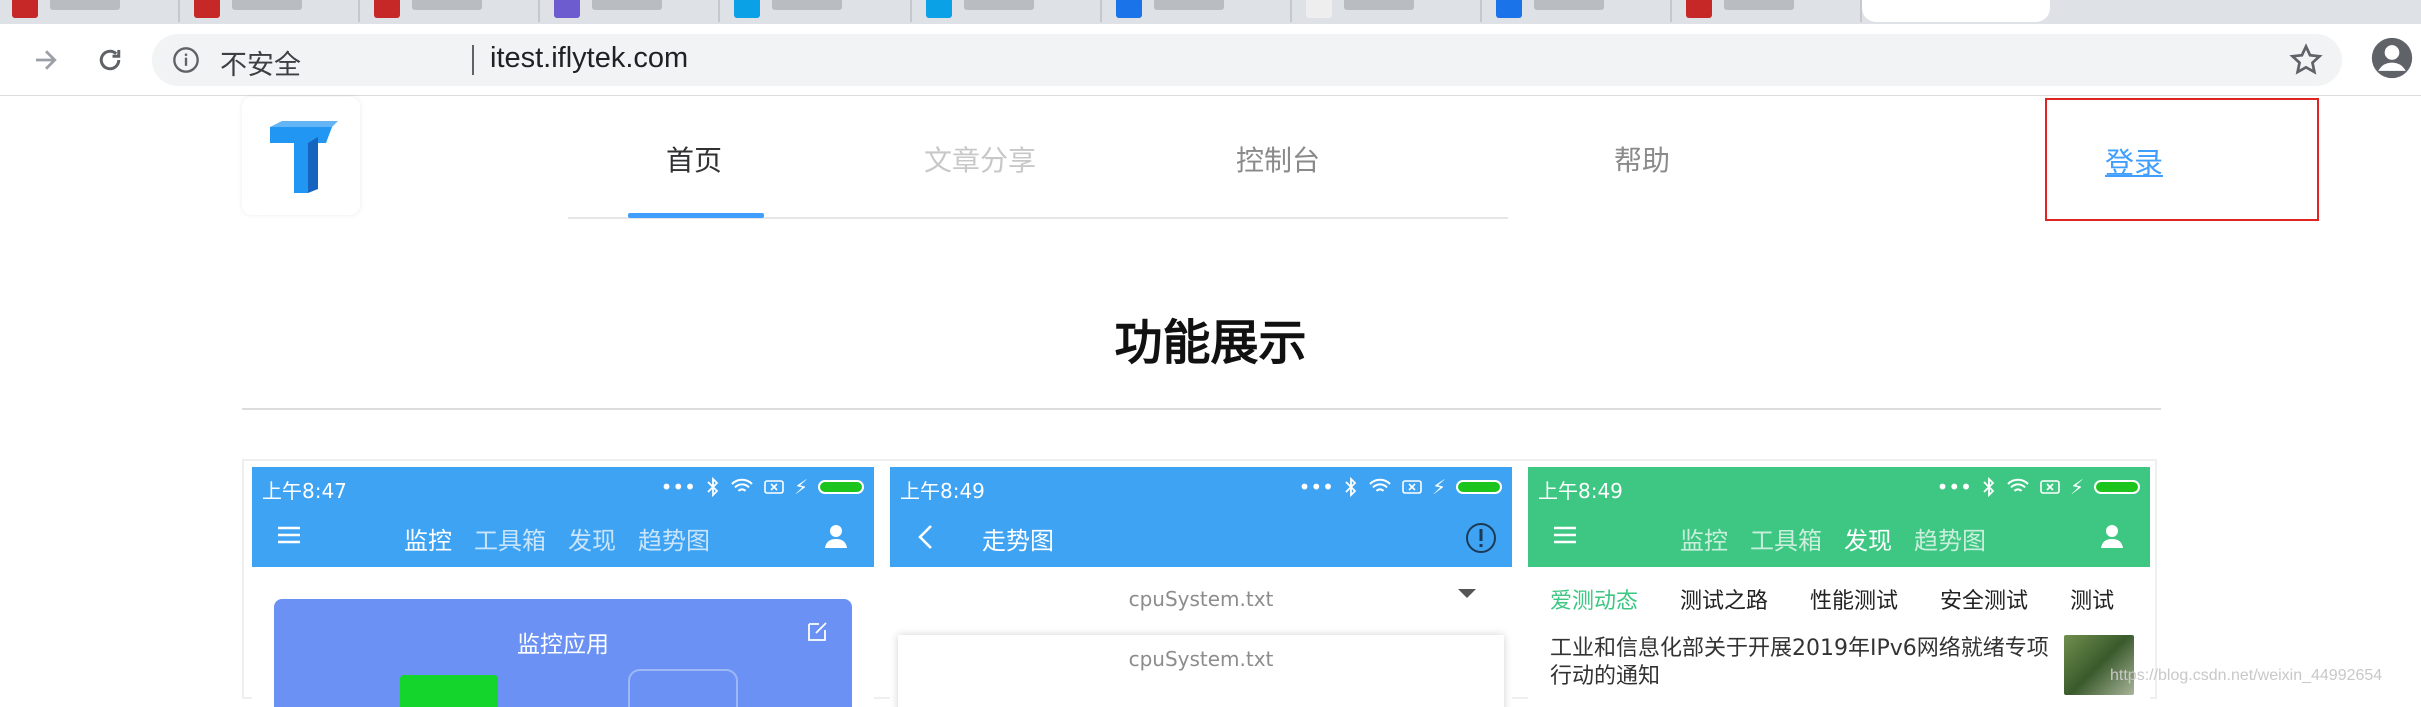 Image resolution: width=2421 pixels, height=707 pixels. I want to click on nav-console: 控制台, so click(1278, 159).